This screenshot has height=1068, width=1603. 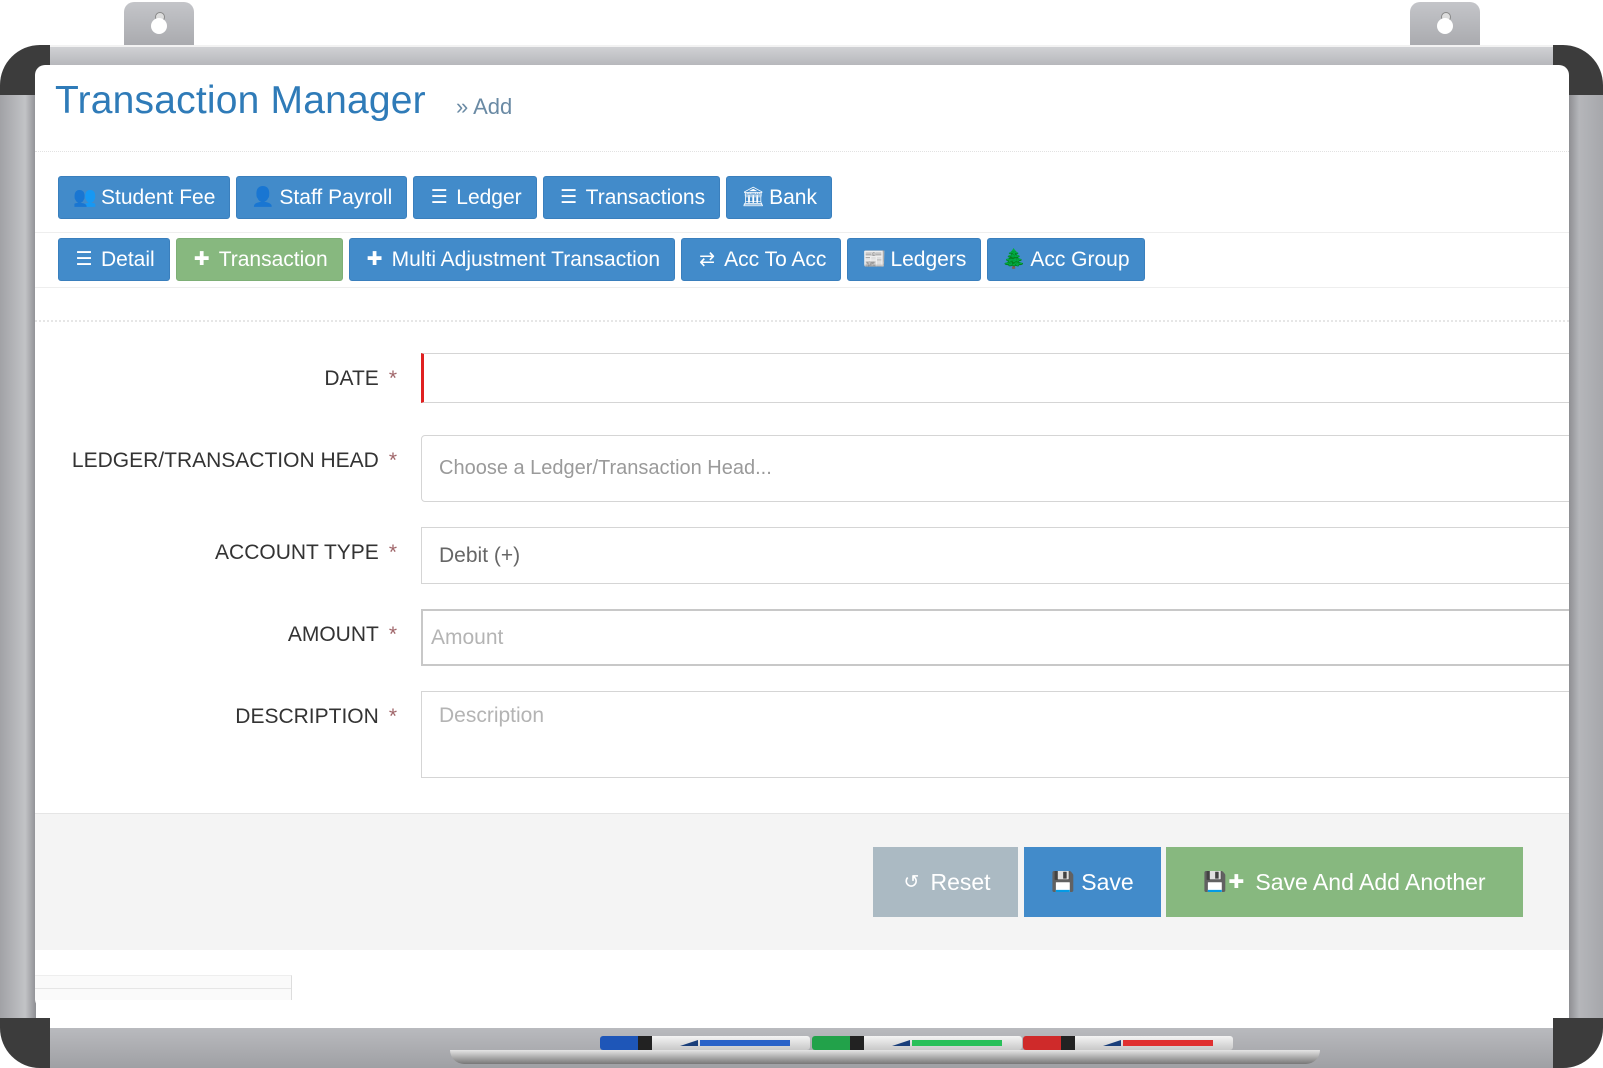 I want to click on undo-icon: ↺, so click(x=911, y=882).